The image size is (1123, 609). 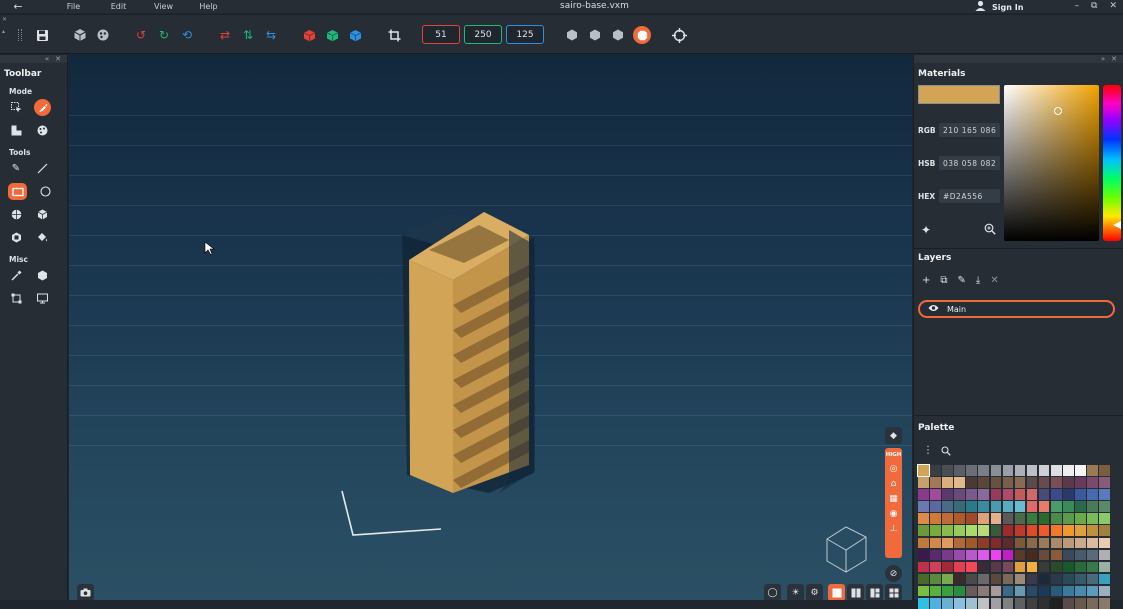 What do you see at coordinates (80, 35) in the screenshot?
I see `voxel-group-icon` at bounding box center [80, 35].